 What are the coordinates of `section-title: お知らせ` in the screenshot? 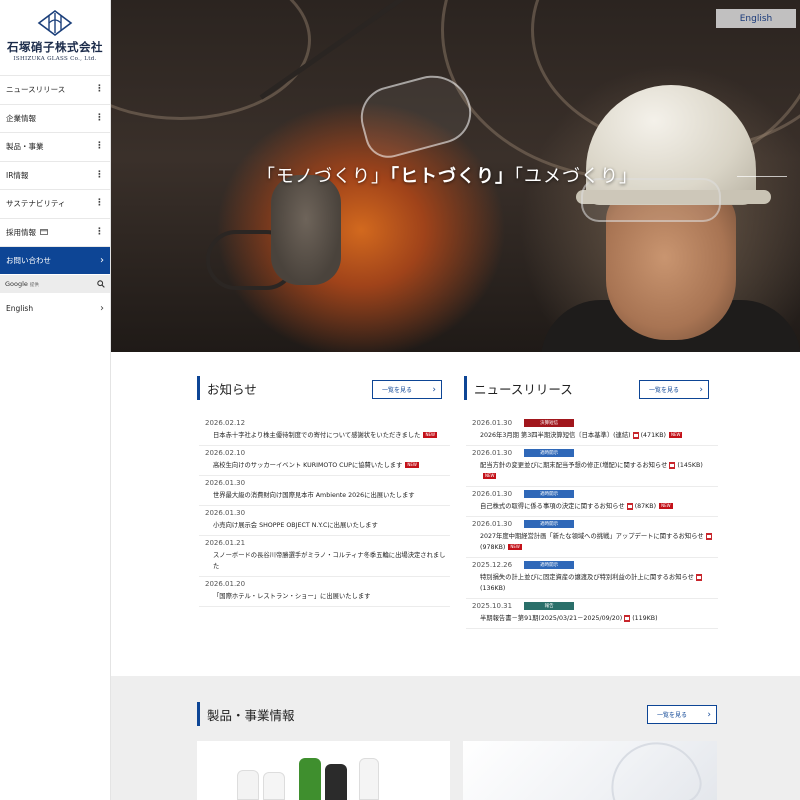 It's located at (232, 389).